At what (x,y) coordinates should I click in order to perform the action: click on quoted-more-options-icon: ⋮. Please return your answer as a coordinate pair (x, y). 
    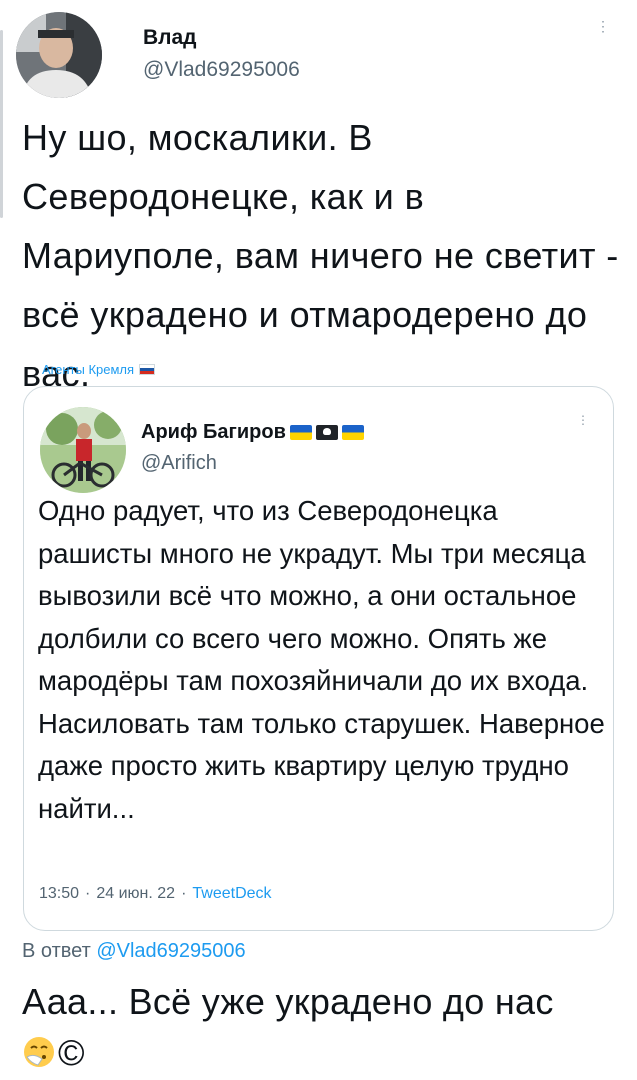
    Looking at the image, I should click on (583, 420).